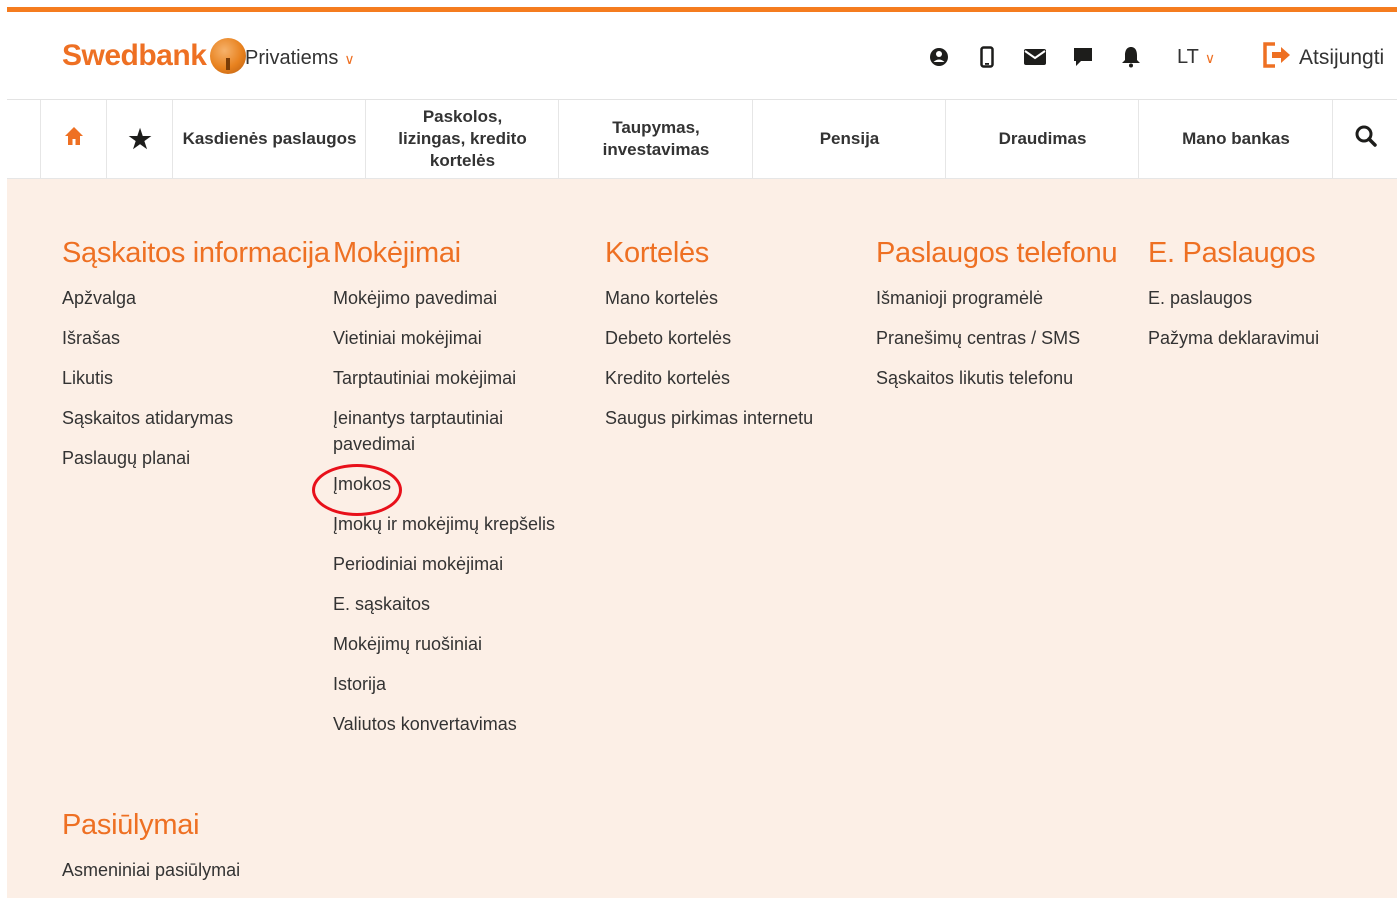 This screenshot has height=898, width=1397. What do you see at coordinates (1278, 58) in the screenshot?
I see `logout-icon` at bounding box center [1278, 58].